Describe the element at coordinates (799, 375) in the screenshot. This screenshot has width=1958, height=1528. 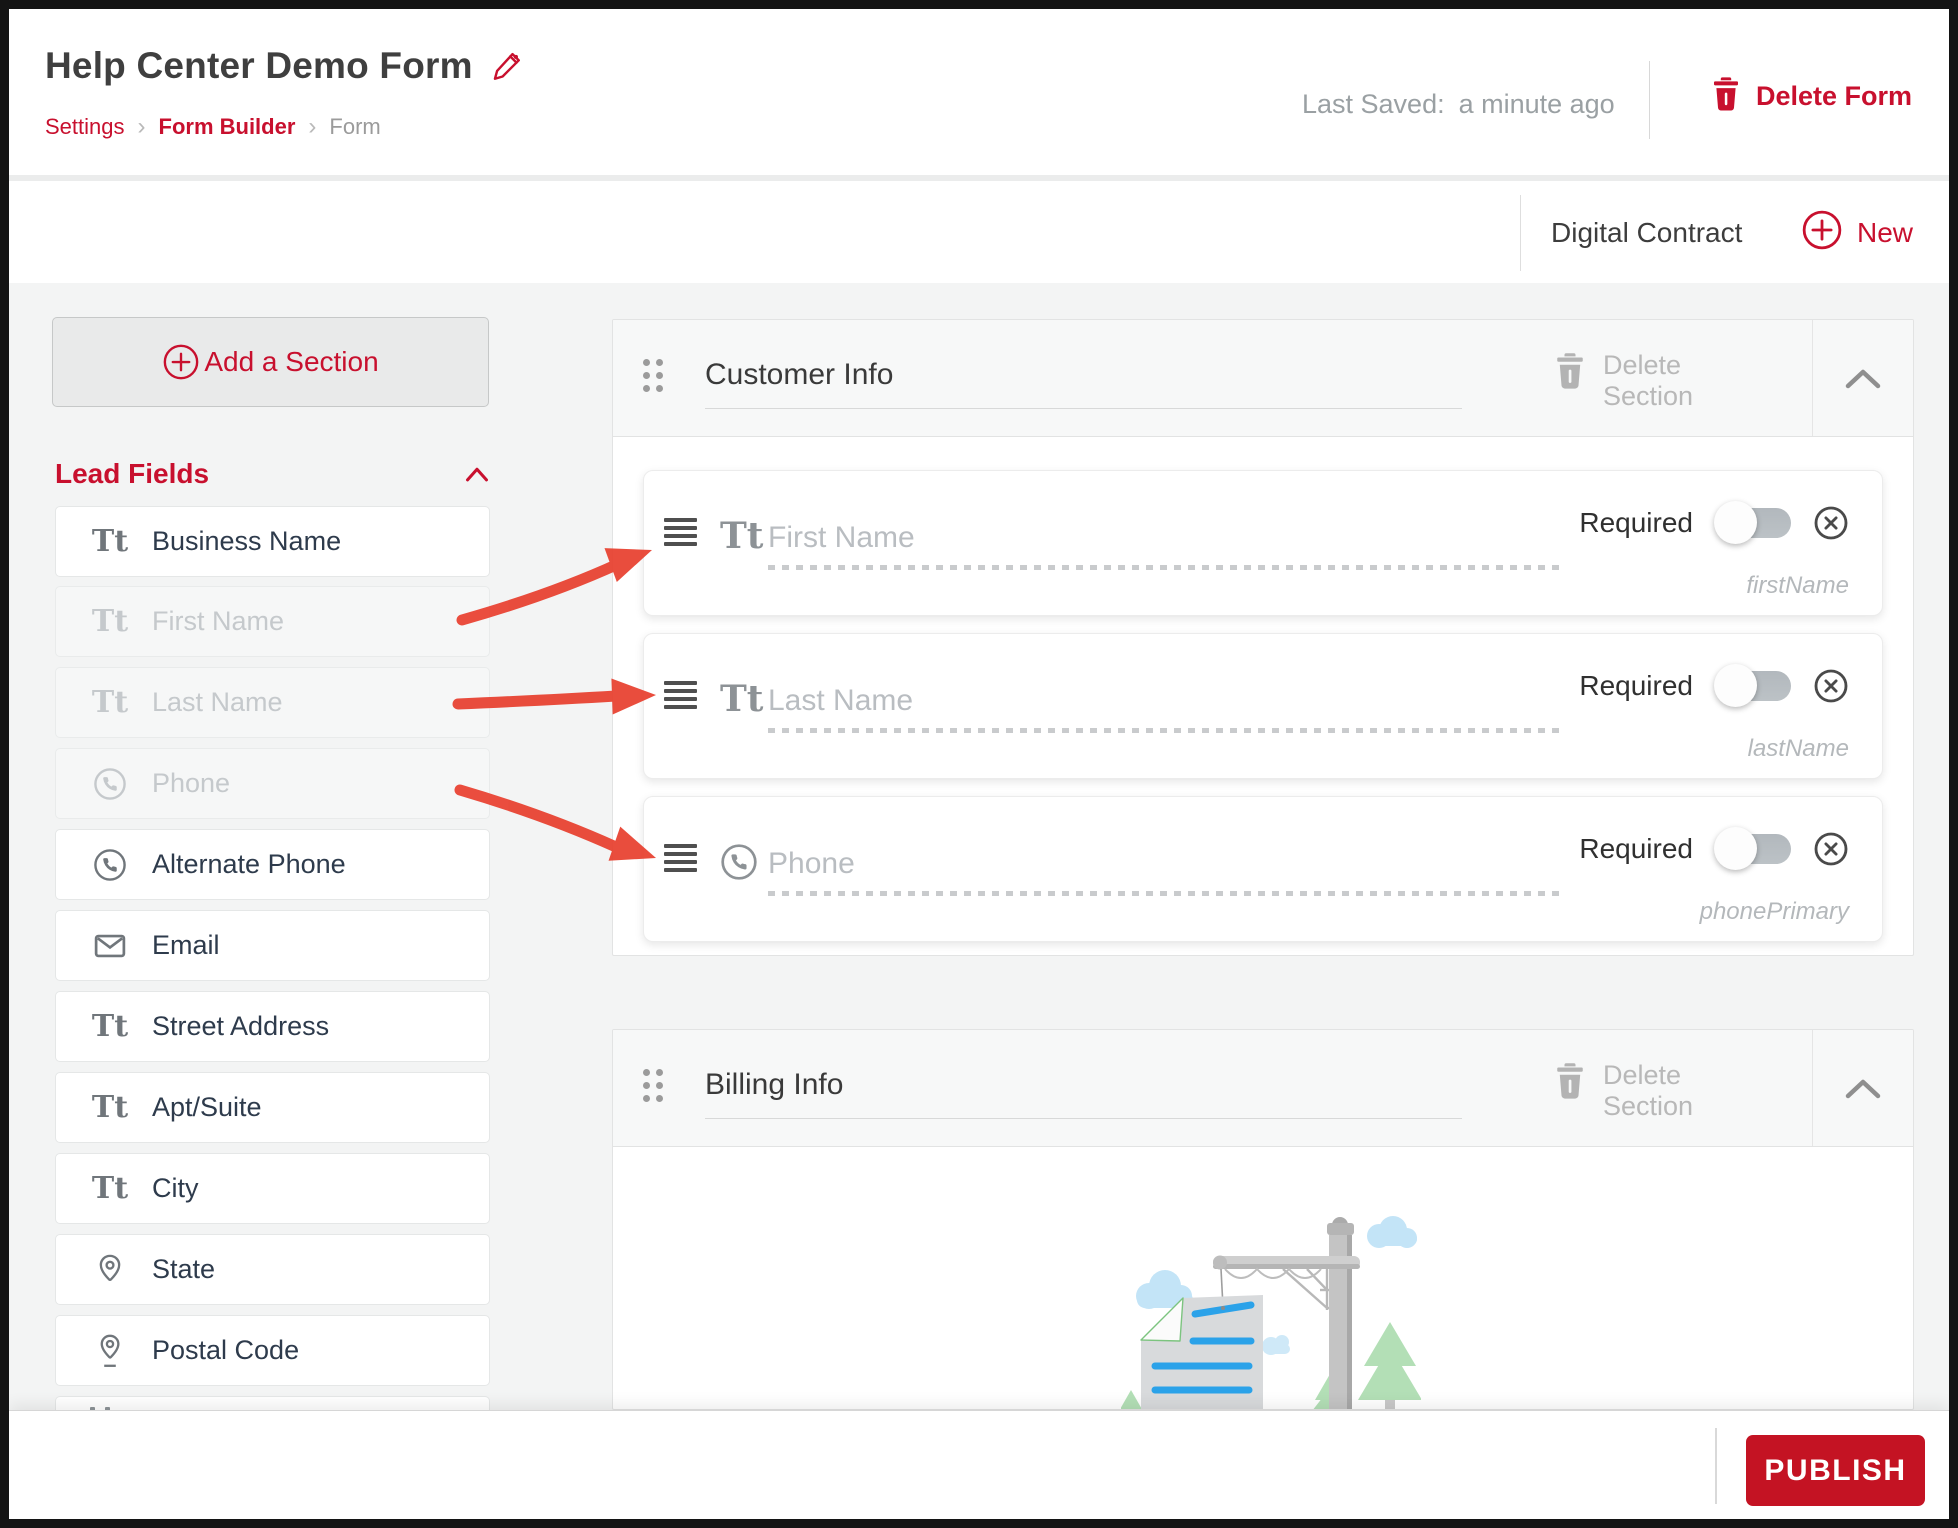
I see `section-title: Customer Info` at that location.